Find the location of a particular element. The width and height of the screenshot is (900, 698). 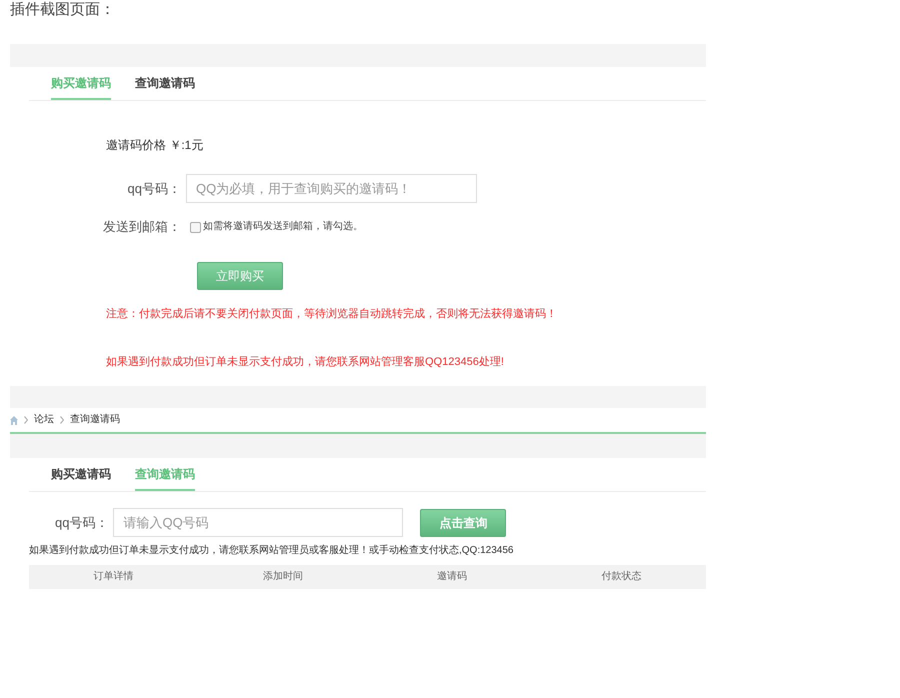

qq-input-field: QQ为必填，用于查询购买的邀请码！ is located at coordinates (331, 188).